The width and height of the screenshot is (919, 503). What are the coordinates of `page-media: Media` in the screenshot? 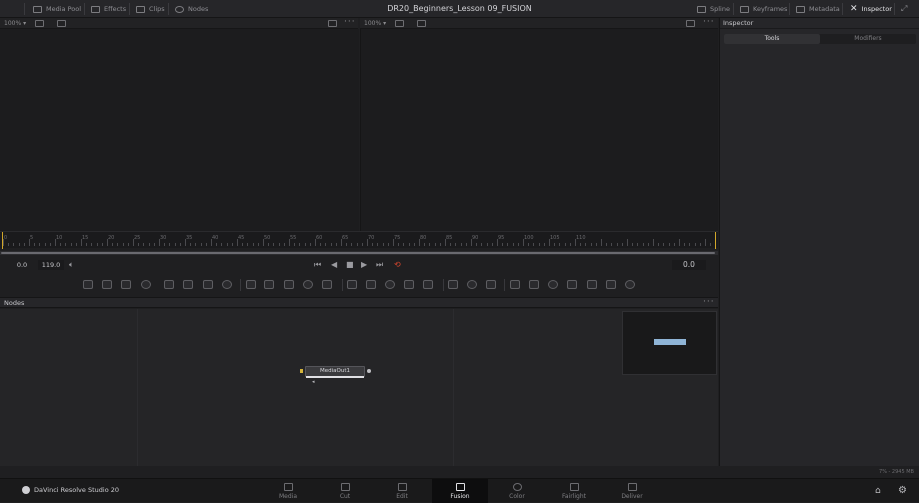 It's located at (288, 491).